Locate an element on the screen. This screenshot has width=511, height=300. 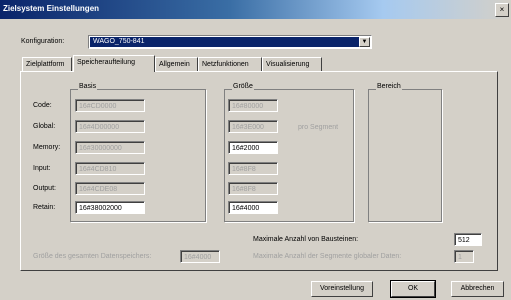
max-segmente-field: 1 is located at coordinates (464, 256).